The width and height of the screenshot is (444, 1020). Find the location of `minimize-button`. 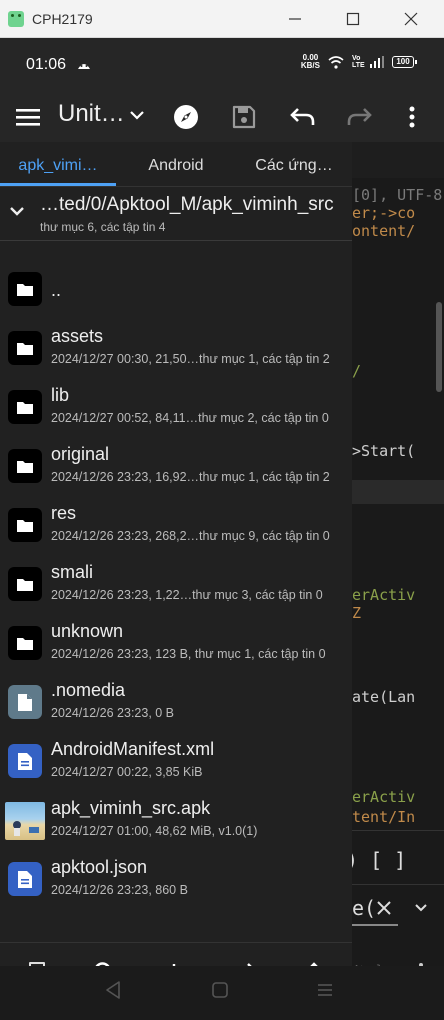

minimize-button is located at coordinates (295, 19).